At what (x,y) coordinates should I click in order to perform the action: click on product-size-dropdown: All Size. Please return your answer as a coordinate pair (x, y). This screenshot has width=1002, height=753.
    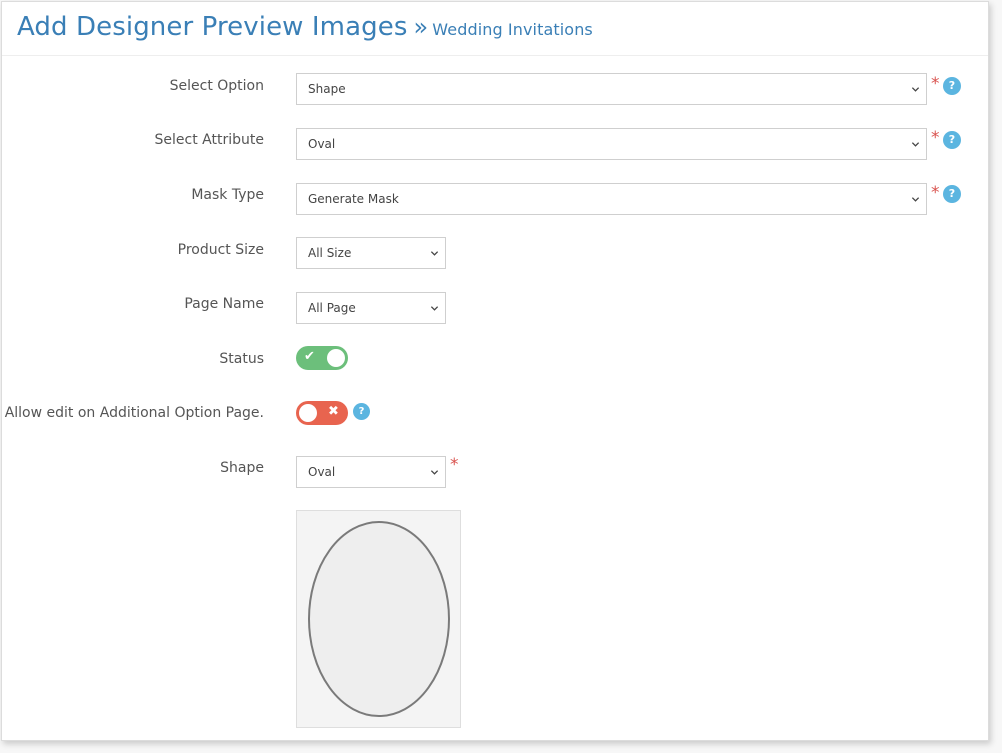
    Looking at the image, I should click on (371, 253).